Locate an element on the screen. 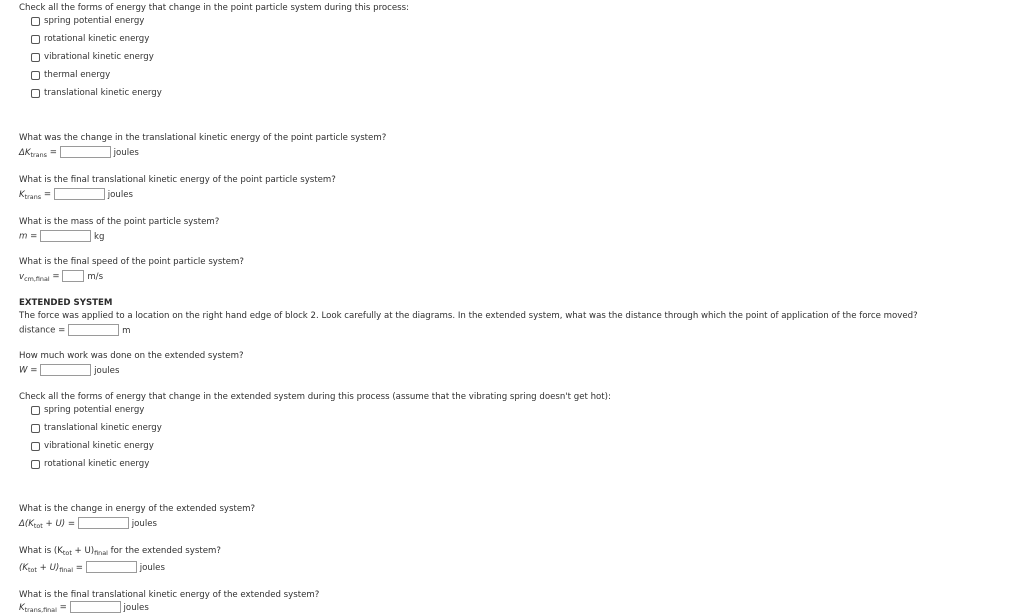 Image resolution: width=1024 pixels, height=614 pixels. unit-label: kg is located at coordinates (99, 236).